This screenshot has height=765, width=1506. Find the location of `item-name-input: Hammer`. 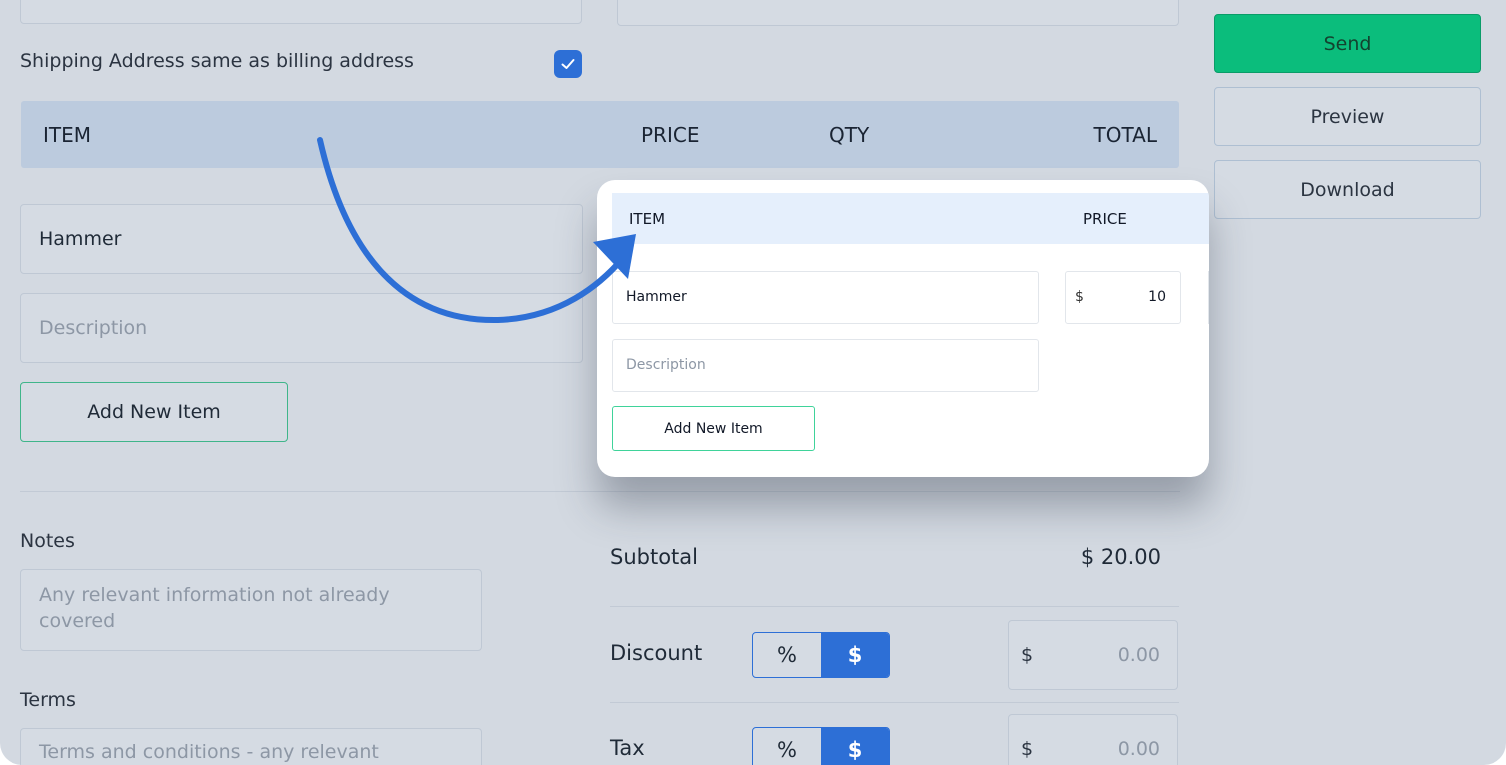

item-name-input: Hammer is located at coordinates (301, 239).